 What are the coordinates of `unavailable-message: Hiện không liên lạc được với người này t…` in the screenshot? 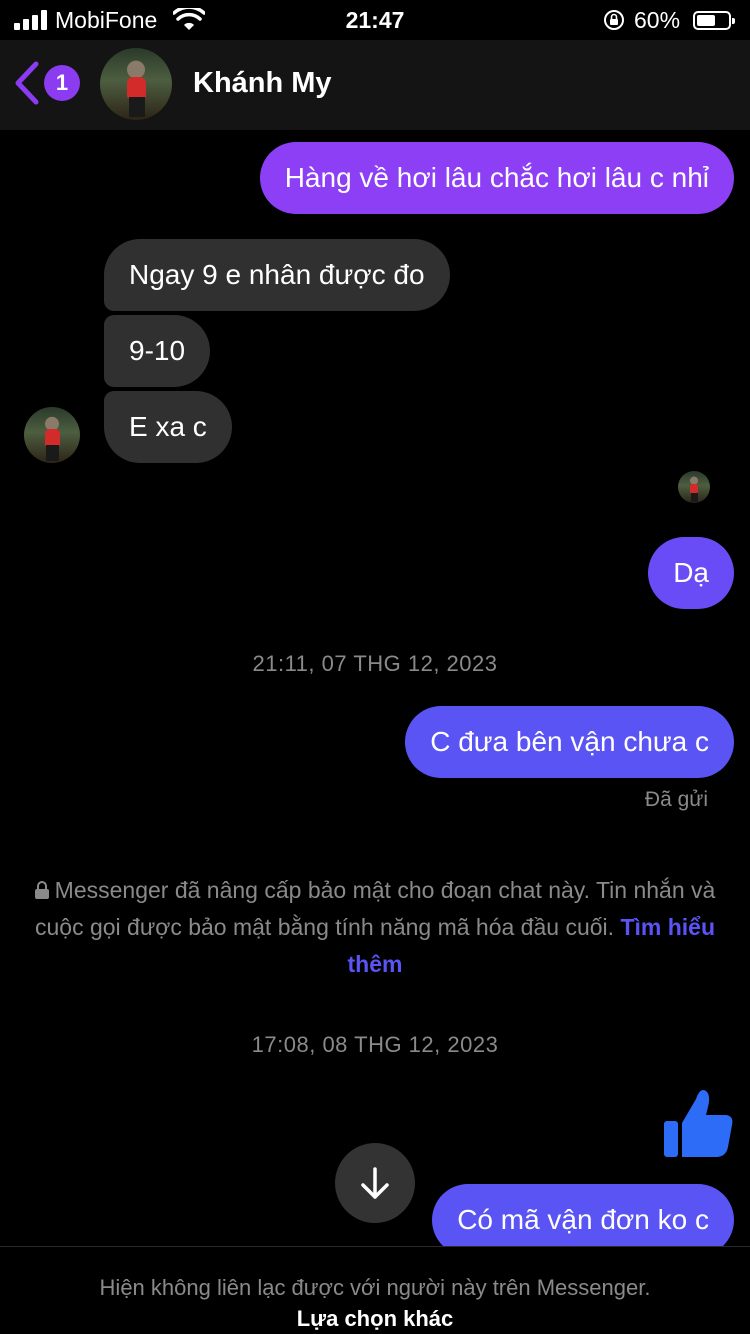 It's located at (375, 1287).